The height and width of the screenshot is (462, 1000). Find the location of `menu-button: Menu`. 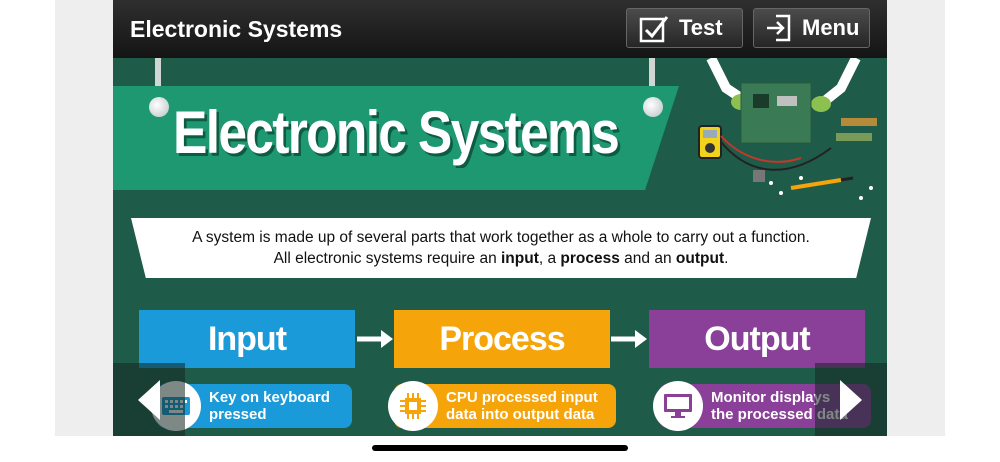

menu-button: Menu is located at coordinates (811, 28).